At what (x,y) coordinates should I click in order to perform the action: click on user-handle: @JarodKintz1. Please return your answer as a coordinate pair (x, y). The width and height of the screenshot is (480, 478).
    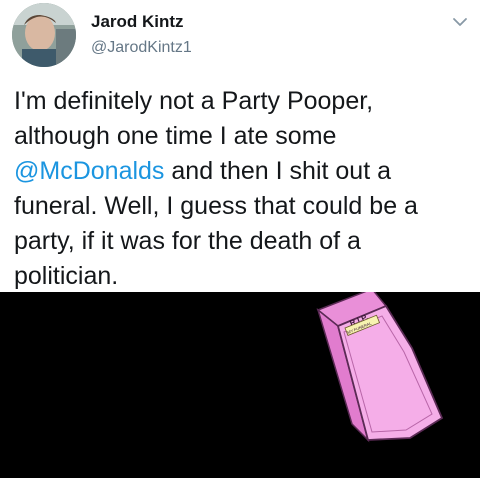
    Looking at the image, I should click on (141, 48).